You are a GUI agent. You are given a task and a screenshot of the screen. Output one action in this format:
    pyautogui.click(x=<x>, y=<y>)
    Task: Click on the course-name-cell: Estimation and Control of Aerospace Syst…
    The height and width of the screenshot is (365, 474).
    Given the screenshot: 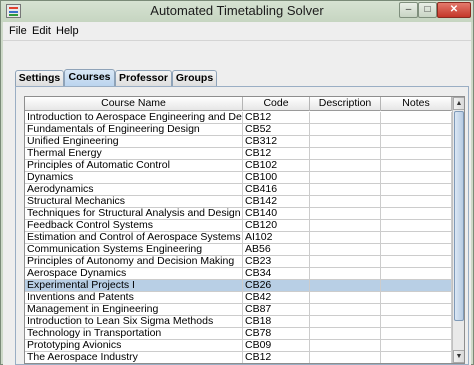 What is the action you would take?
    pyautogui.click(x=134, y=238)
    